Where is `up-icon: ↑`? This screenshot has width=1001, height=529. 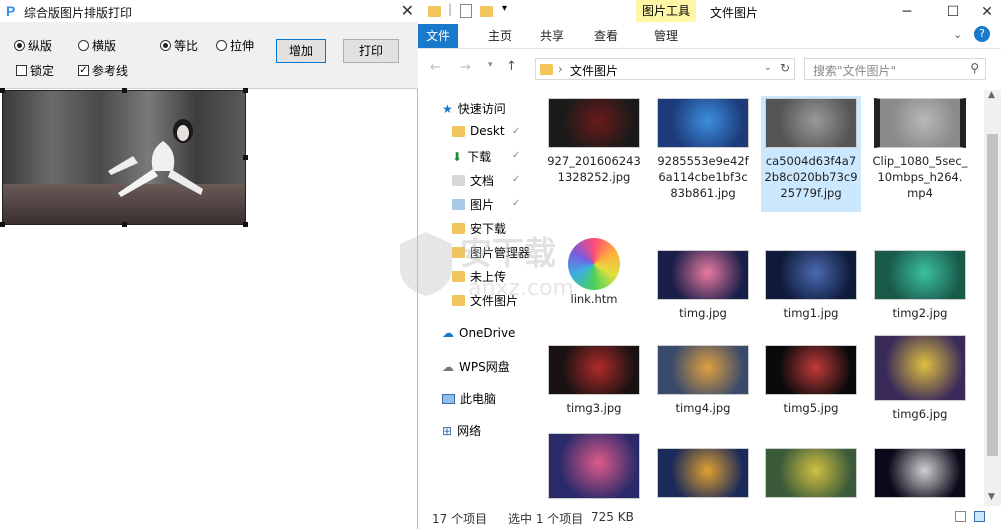 up-icon: ↑ is located at coordinates (511, 66).